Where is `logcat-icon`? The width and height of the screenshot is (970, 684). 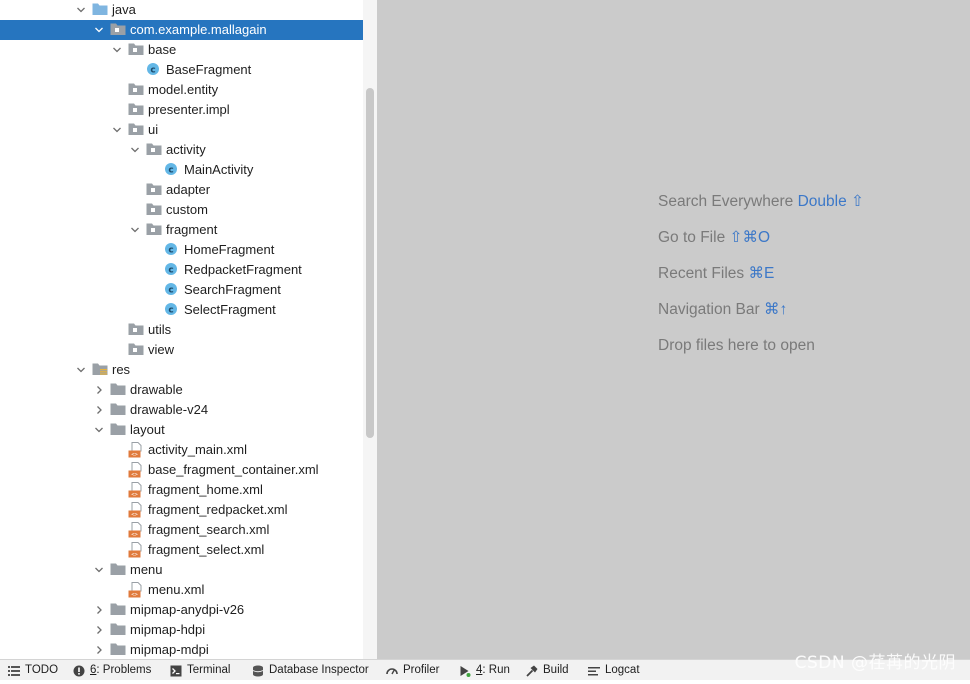 logcat-icon is located at coordinates (594, 670).